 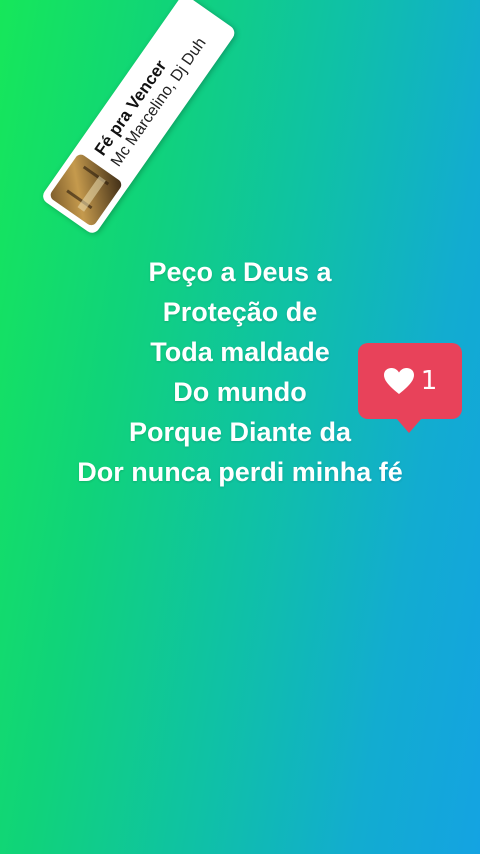 I want to click on like-count-sticker: 1, so click(x=410, y=388).